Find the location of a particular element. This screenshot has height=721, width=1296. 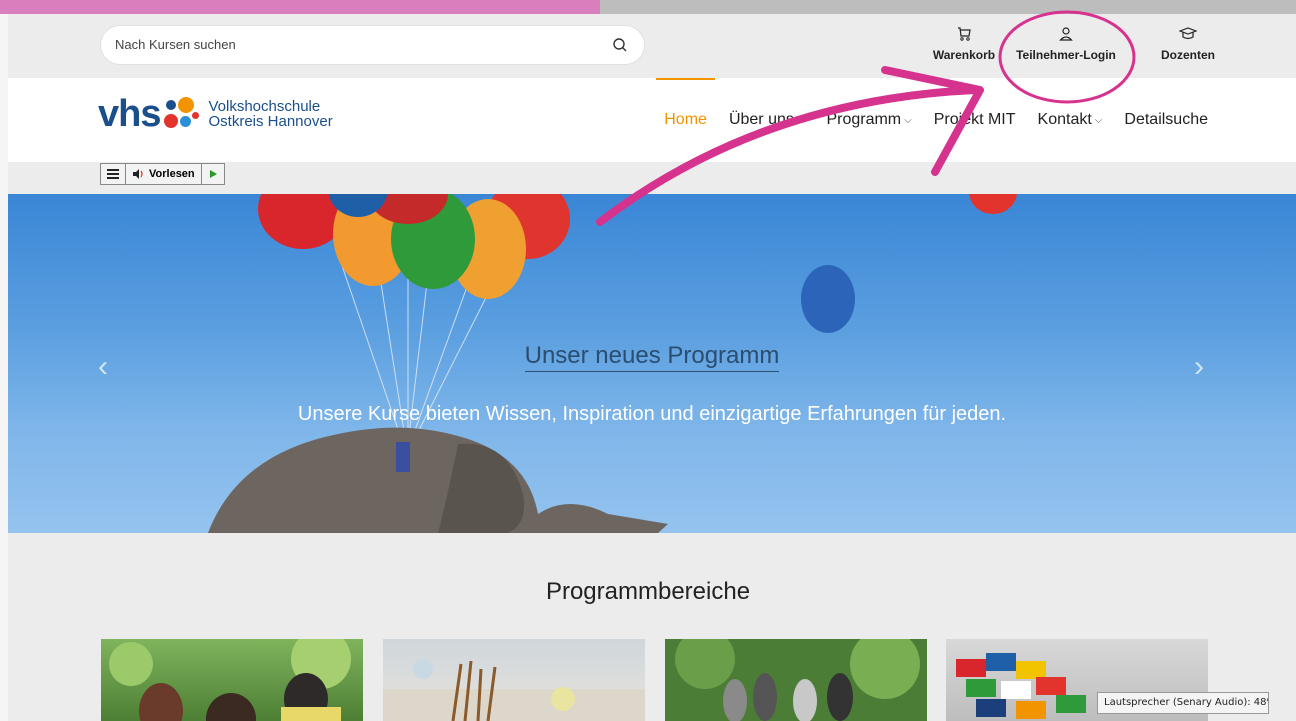

speaker-icon is located at coordinates (138, 174).